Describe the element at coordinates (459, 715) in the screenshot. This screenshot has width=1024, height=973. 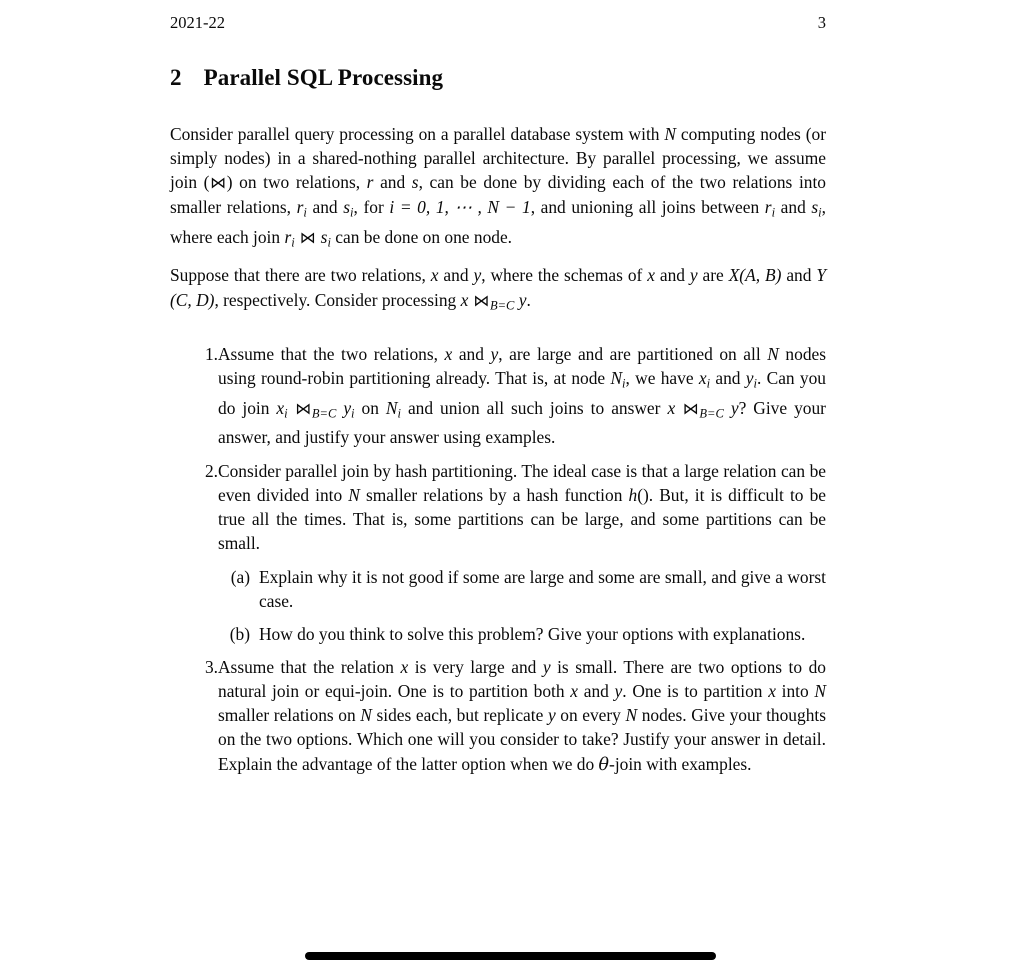
I see `text-run: sides each, but replicate` at that location.